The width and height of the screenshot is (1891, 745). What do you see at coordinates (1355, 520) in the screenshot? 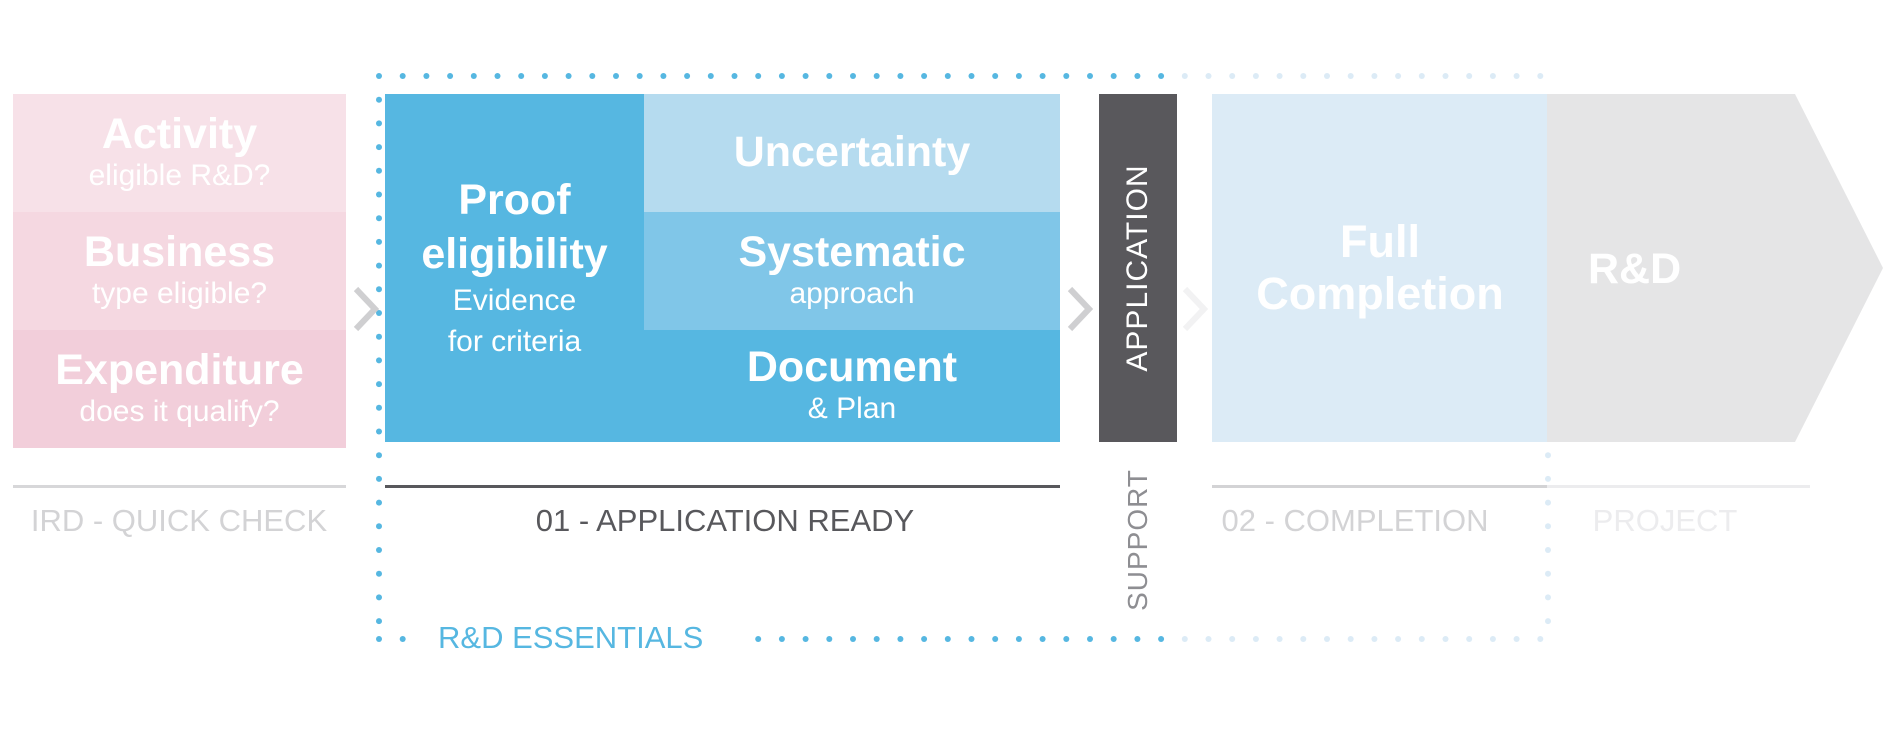
I see `completion-label: 02 - COMPLETION` at bounding box center [1355, 520].